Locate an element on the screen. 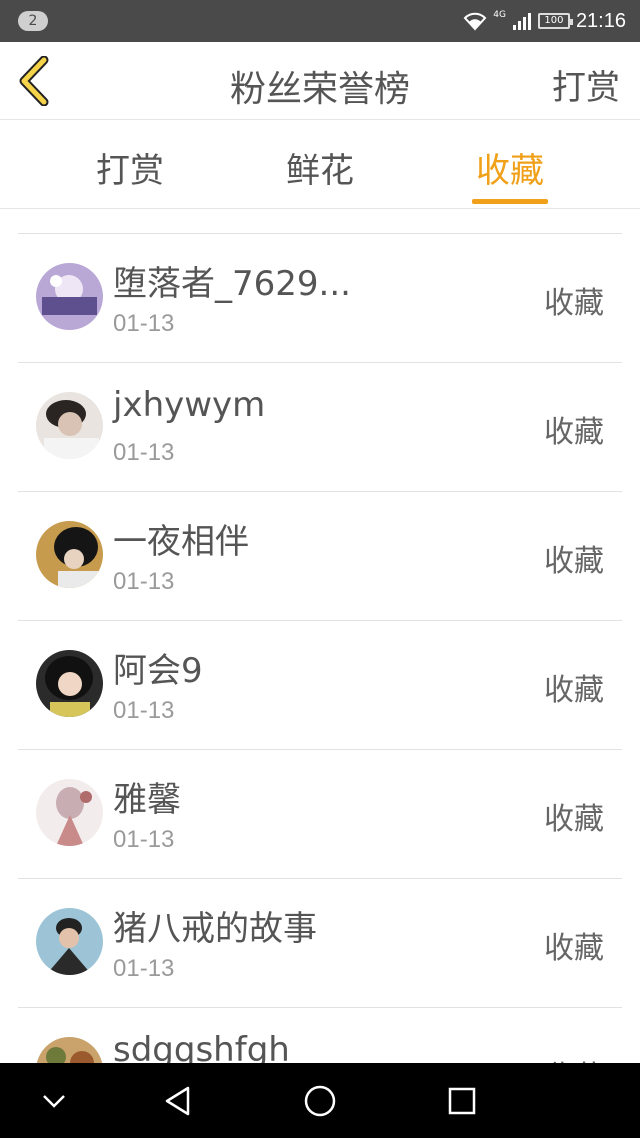 This screenshot has width=640, height=1138. list-item: 猪八戒的故事 01-13 收藏 is located at coordinates (320, 943).